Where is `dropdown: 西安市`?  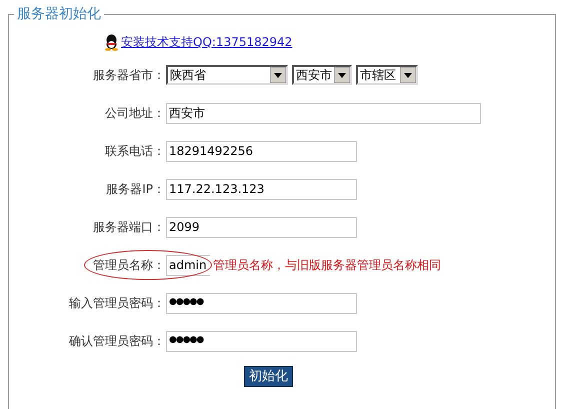
dropdown: 西安市 is located at coordinates (322, 75).